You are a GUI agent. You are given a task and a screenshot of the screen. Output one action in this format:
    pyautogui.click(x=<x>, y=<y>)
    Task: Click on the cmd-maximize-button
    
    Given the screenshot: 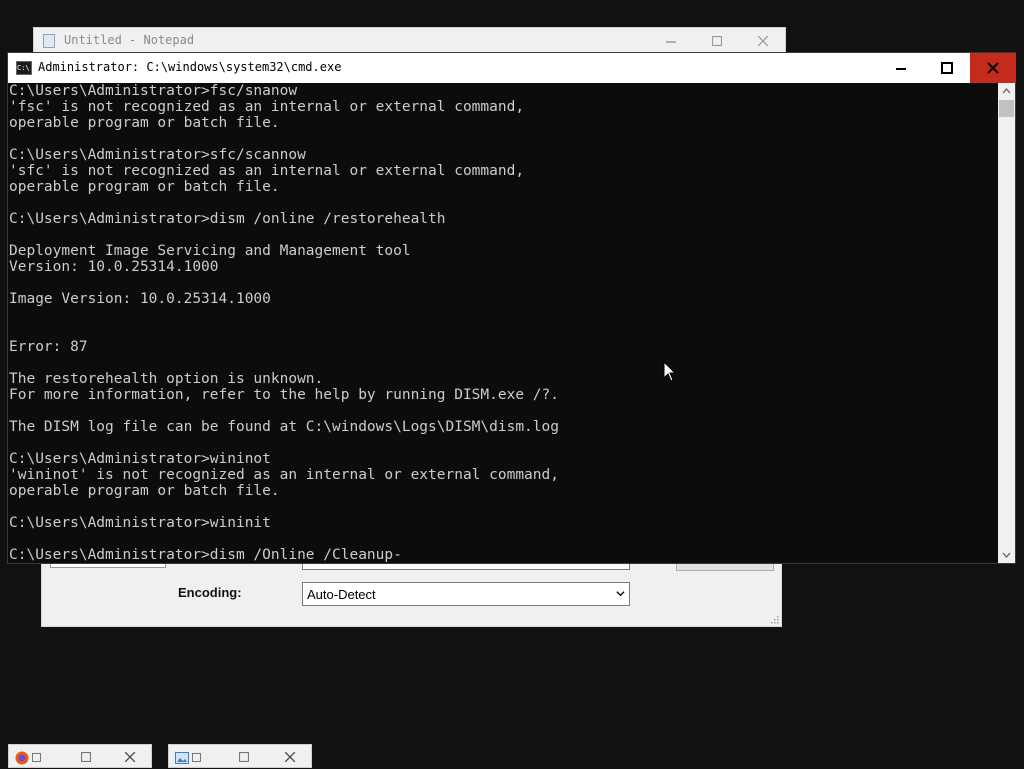 What is the action you would take?
    pyautogui.click(x=947, y=68)
    